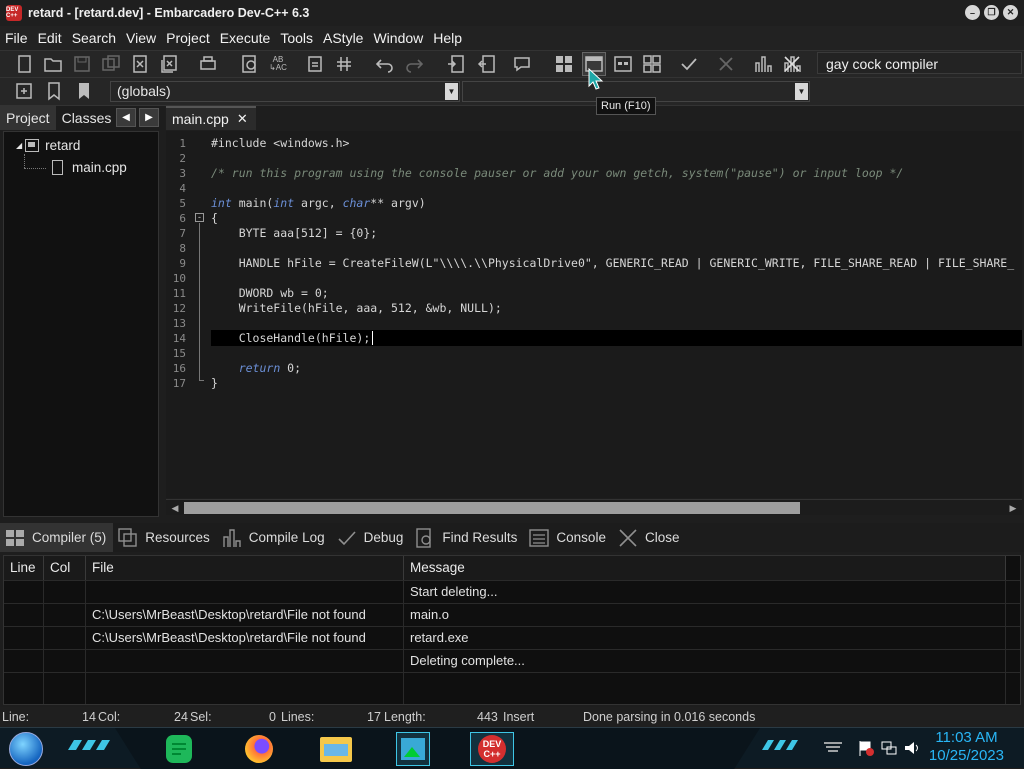 The width and height of the screenshot is (1024, 769). Describe the element at coordinates (726, 64) in the screenshot. I see `stop-execution-icon` at that location.